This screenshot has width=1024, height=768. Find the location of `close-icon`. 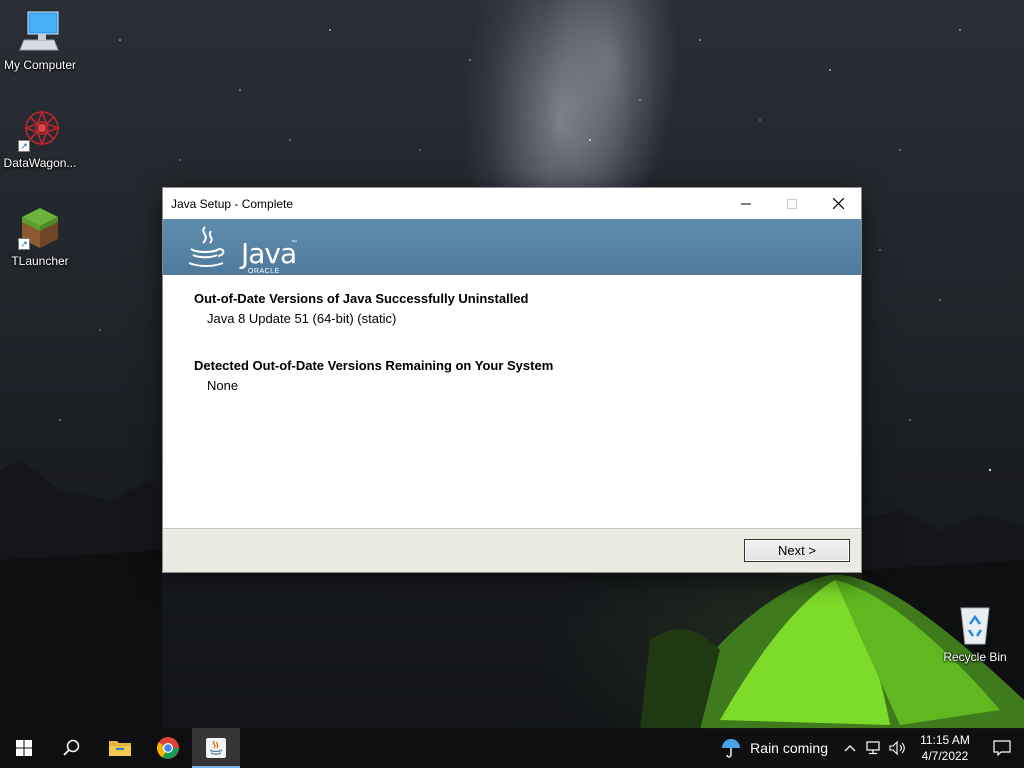

close-icon is located at coordinates (838, 203).